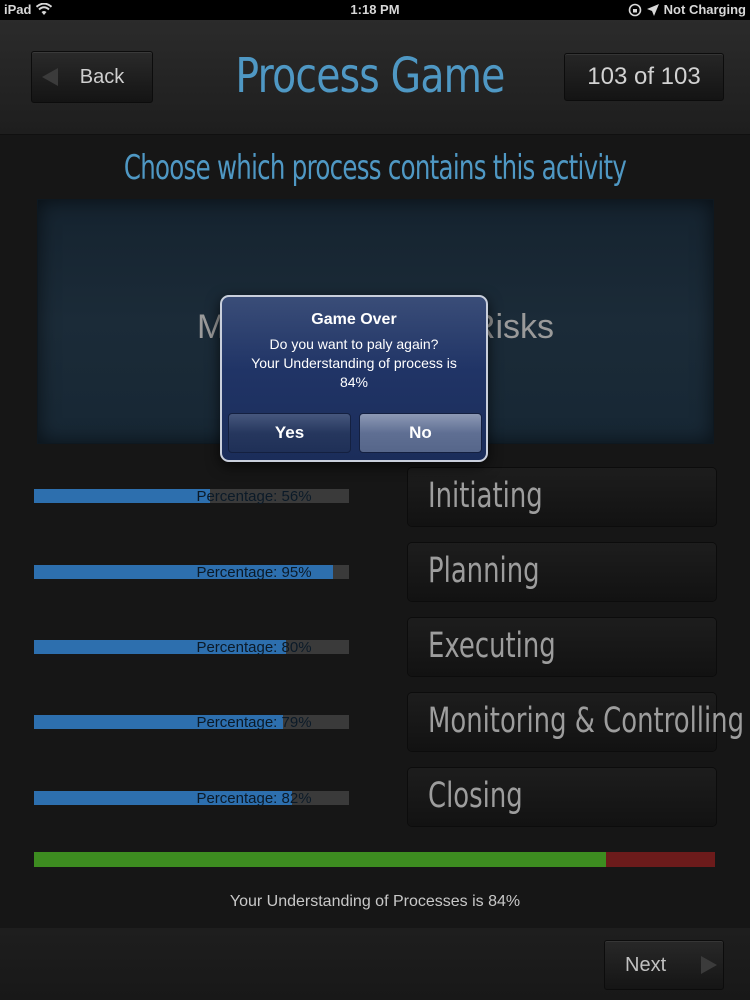 This screenshot has height=1000, width=750. I want to click on next-button: Next, so click(664, 965).